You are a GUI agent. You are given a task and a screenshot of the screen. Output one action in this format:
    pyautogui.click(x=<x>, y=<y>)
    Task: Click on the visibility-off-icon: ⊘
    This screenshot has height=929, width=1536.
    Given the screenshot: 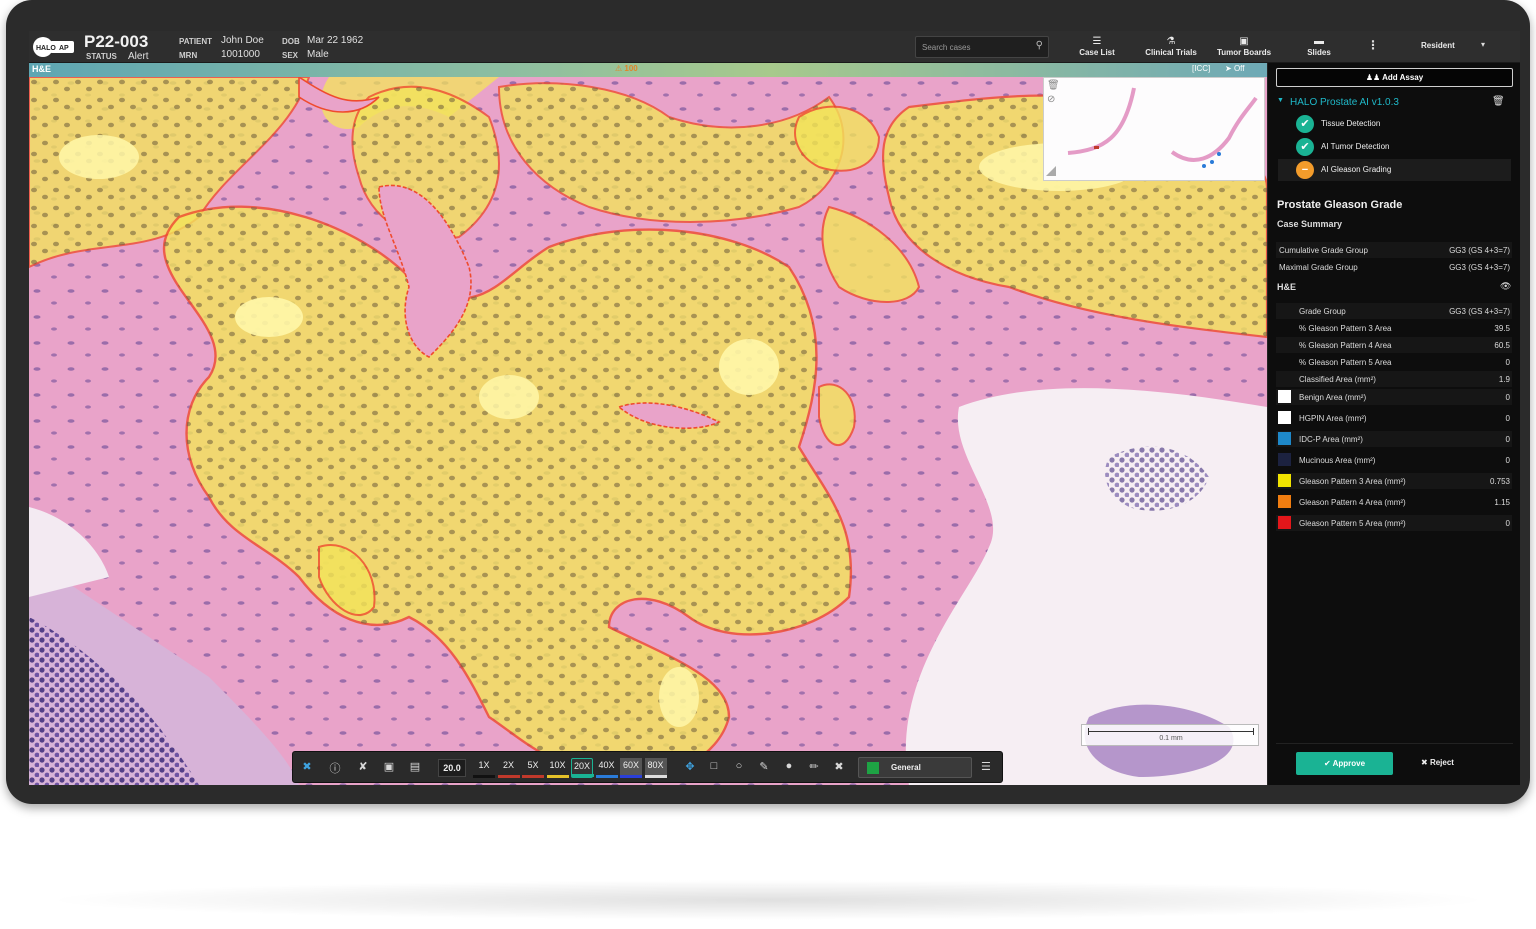 What is the action you would take?
    pyautogui.click(x=1051, y=99)
    